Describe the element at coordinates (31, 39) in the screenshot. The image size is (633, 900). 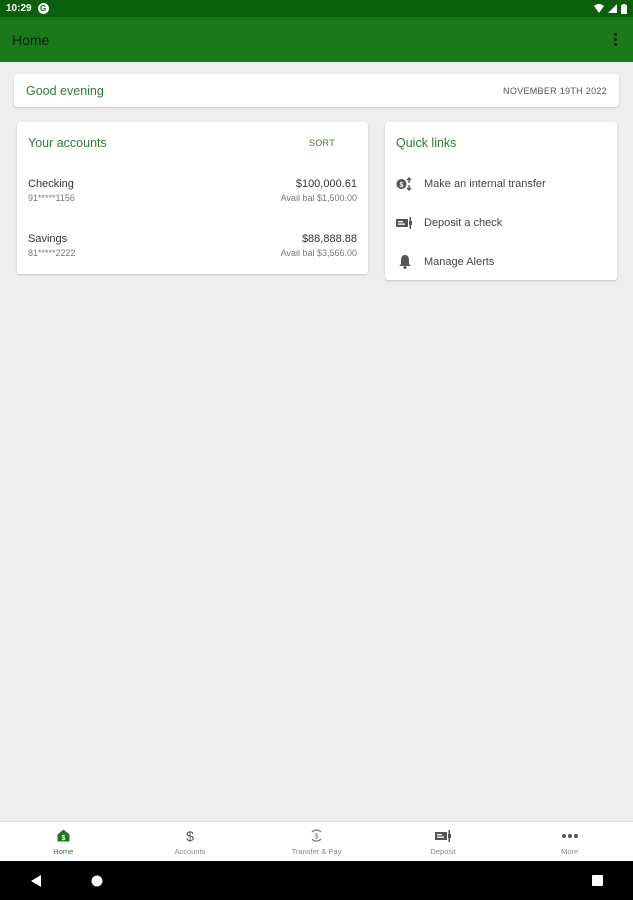
I see `page-title: Home` at that location.